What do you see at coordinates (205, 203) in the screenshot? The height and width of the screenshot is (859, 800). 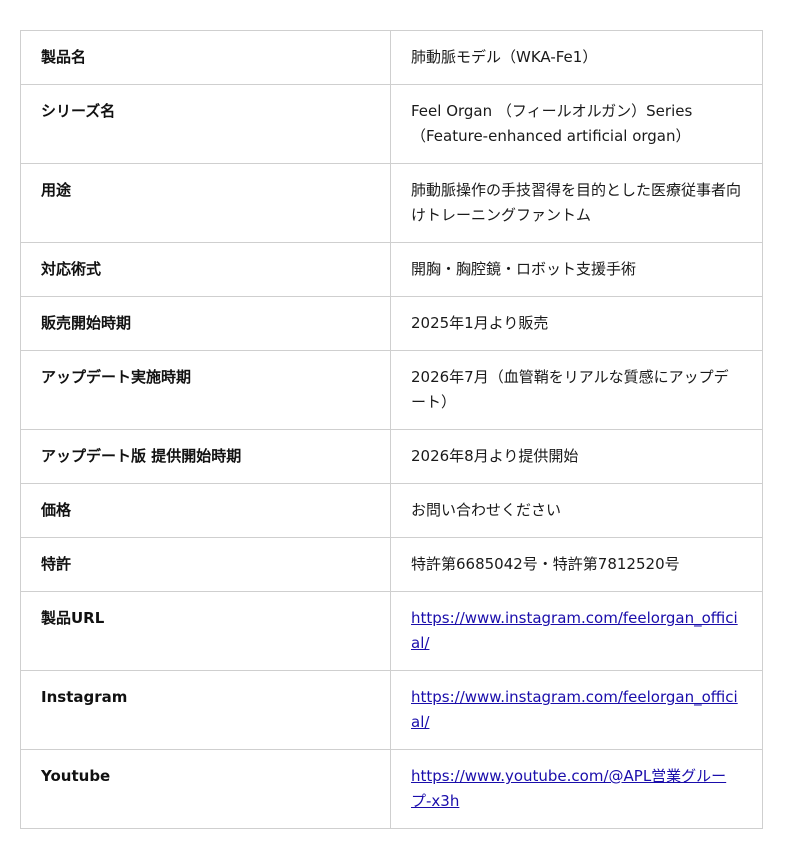 I see `row-label-usage: 用途` at bounding box center [205, 203].